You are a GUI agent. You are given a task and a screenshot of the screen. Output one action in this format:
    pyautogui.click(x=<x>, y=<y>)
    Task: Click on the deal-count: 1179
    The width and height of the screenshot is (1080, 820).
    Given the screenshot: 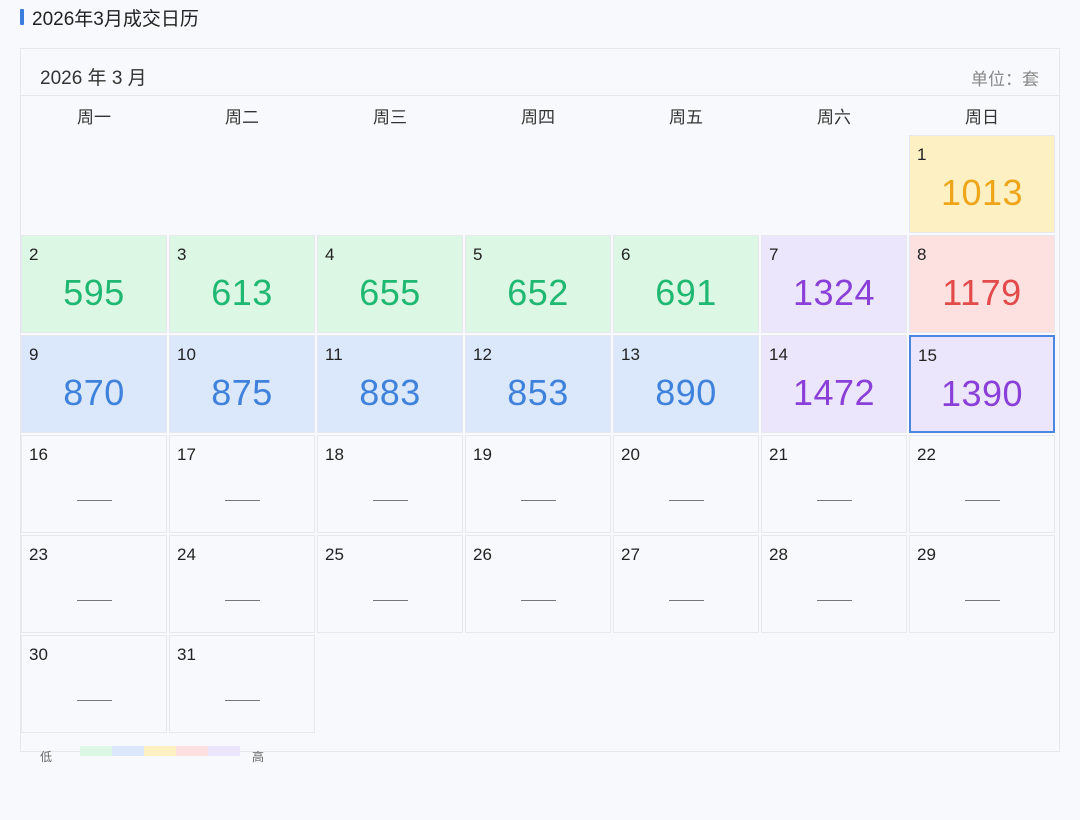 What is the action you would take?
    pyautogui.click(x=982, y=292)
    